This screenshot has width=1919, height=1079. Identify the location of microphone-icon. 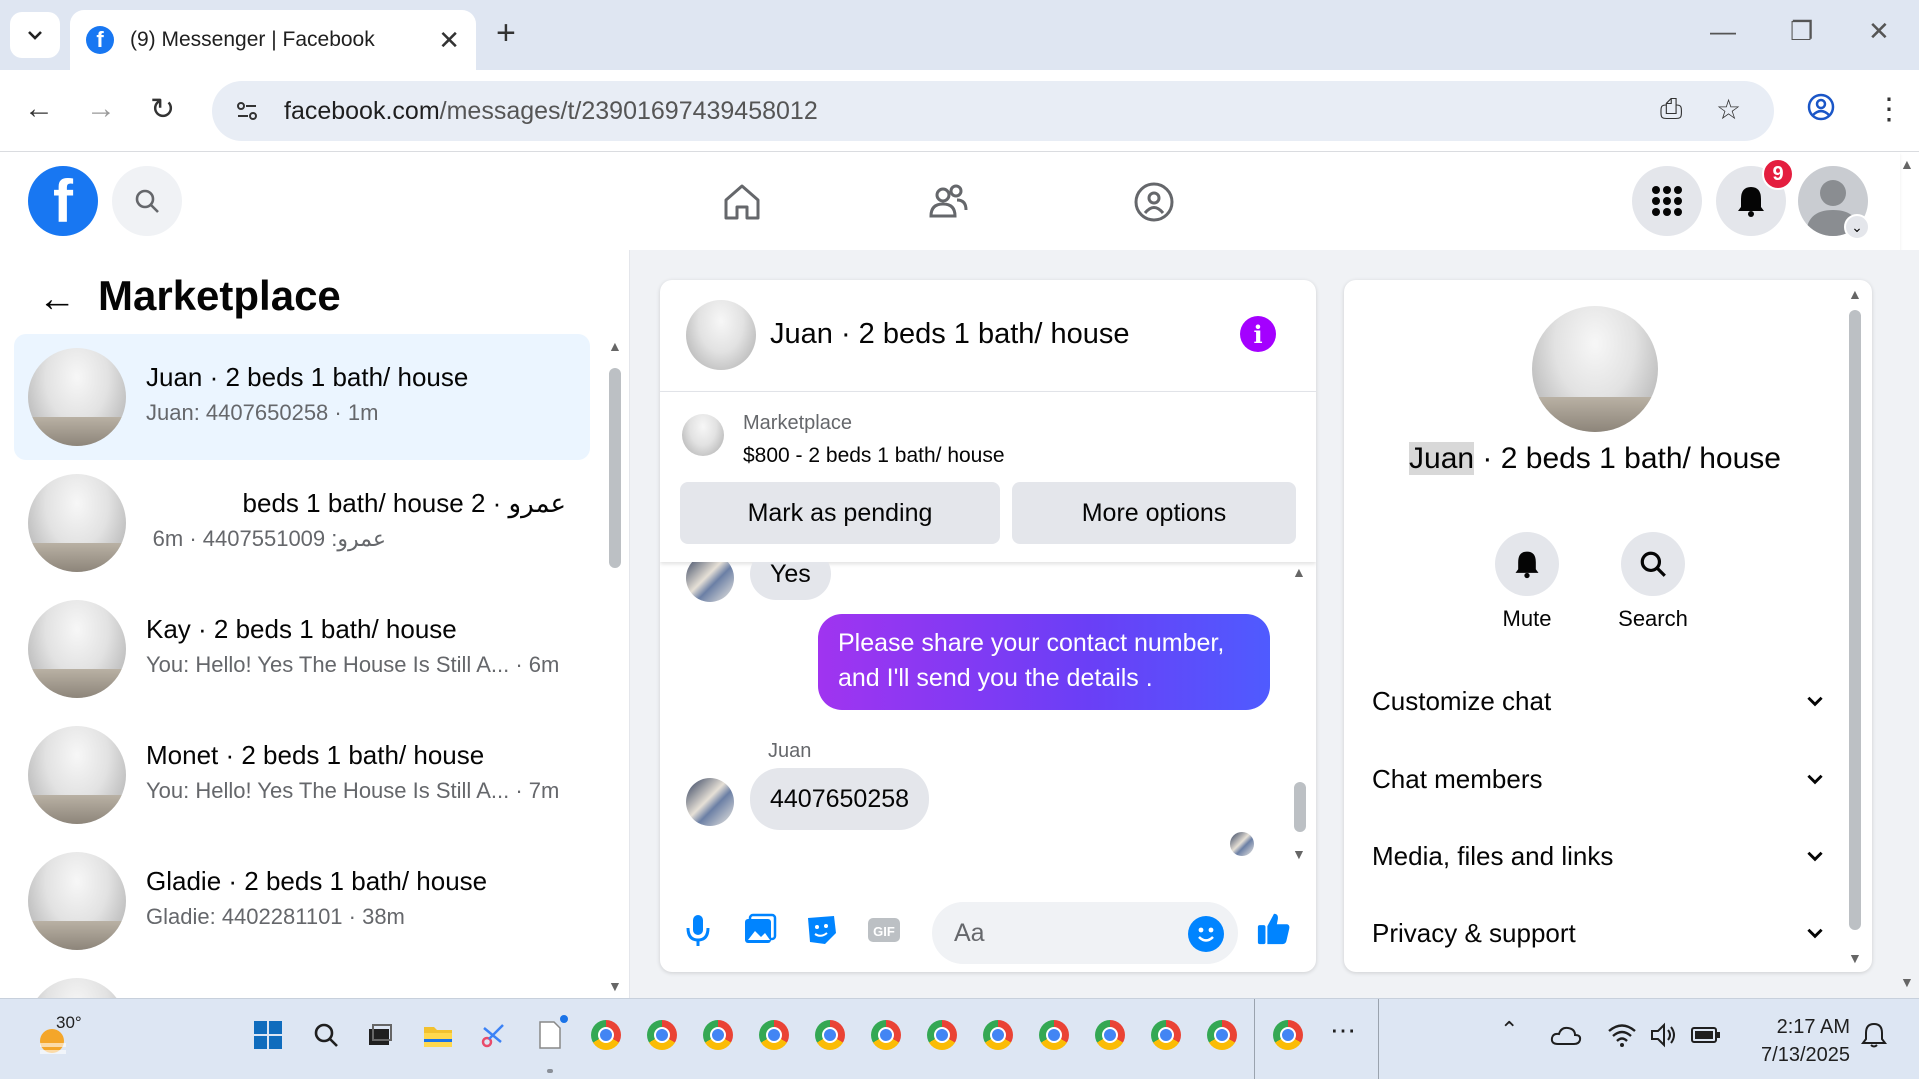
(698, 930).